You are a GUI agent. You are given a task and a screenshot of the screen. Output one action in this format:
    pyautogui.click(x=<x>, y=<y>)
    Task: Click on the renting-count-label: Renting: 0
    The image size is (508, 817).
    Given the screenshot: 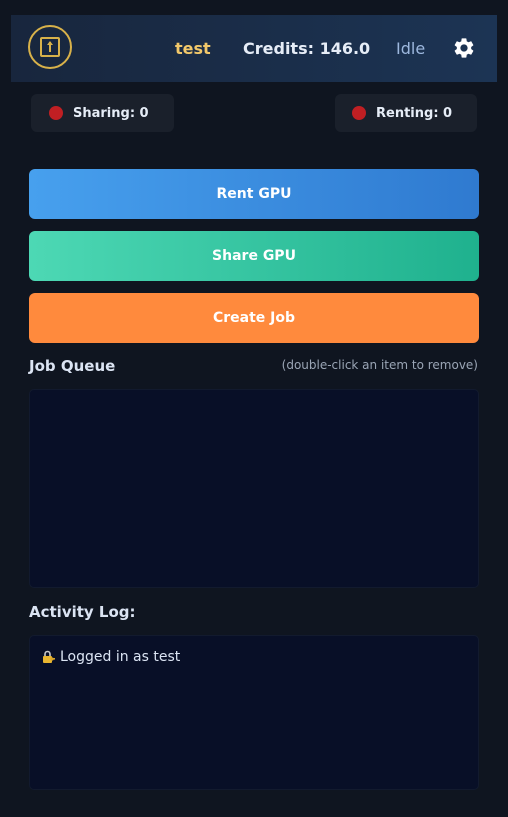 What is the action you would take?
    pyautogui.click(x=414, y=113)
    